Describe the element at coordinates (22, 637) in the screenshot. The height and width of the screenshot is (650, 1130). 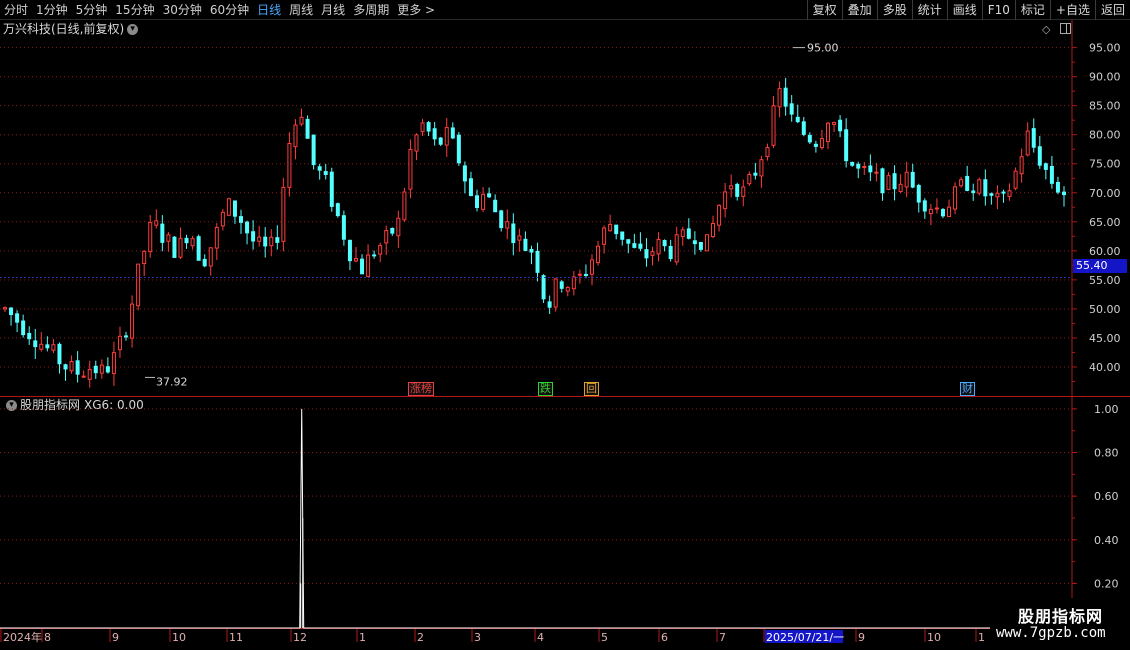
I see `time-axis-label: 2024年` at that location.